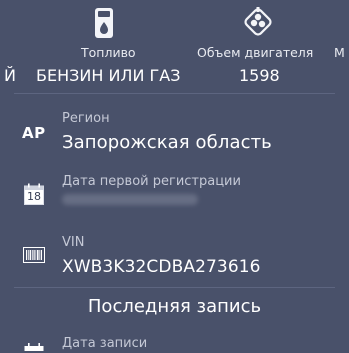 The height and width of the screenshot is (353, 349). I want to click on region-badge-icon: АР, so click(34, 133).